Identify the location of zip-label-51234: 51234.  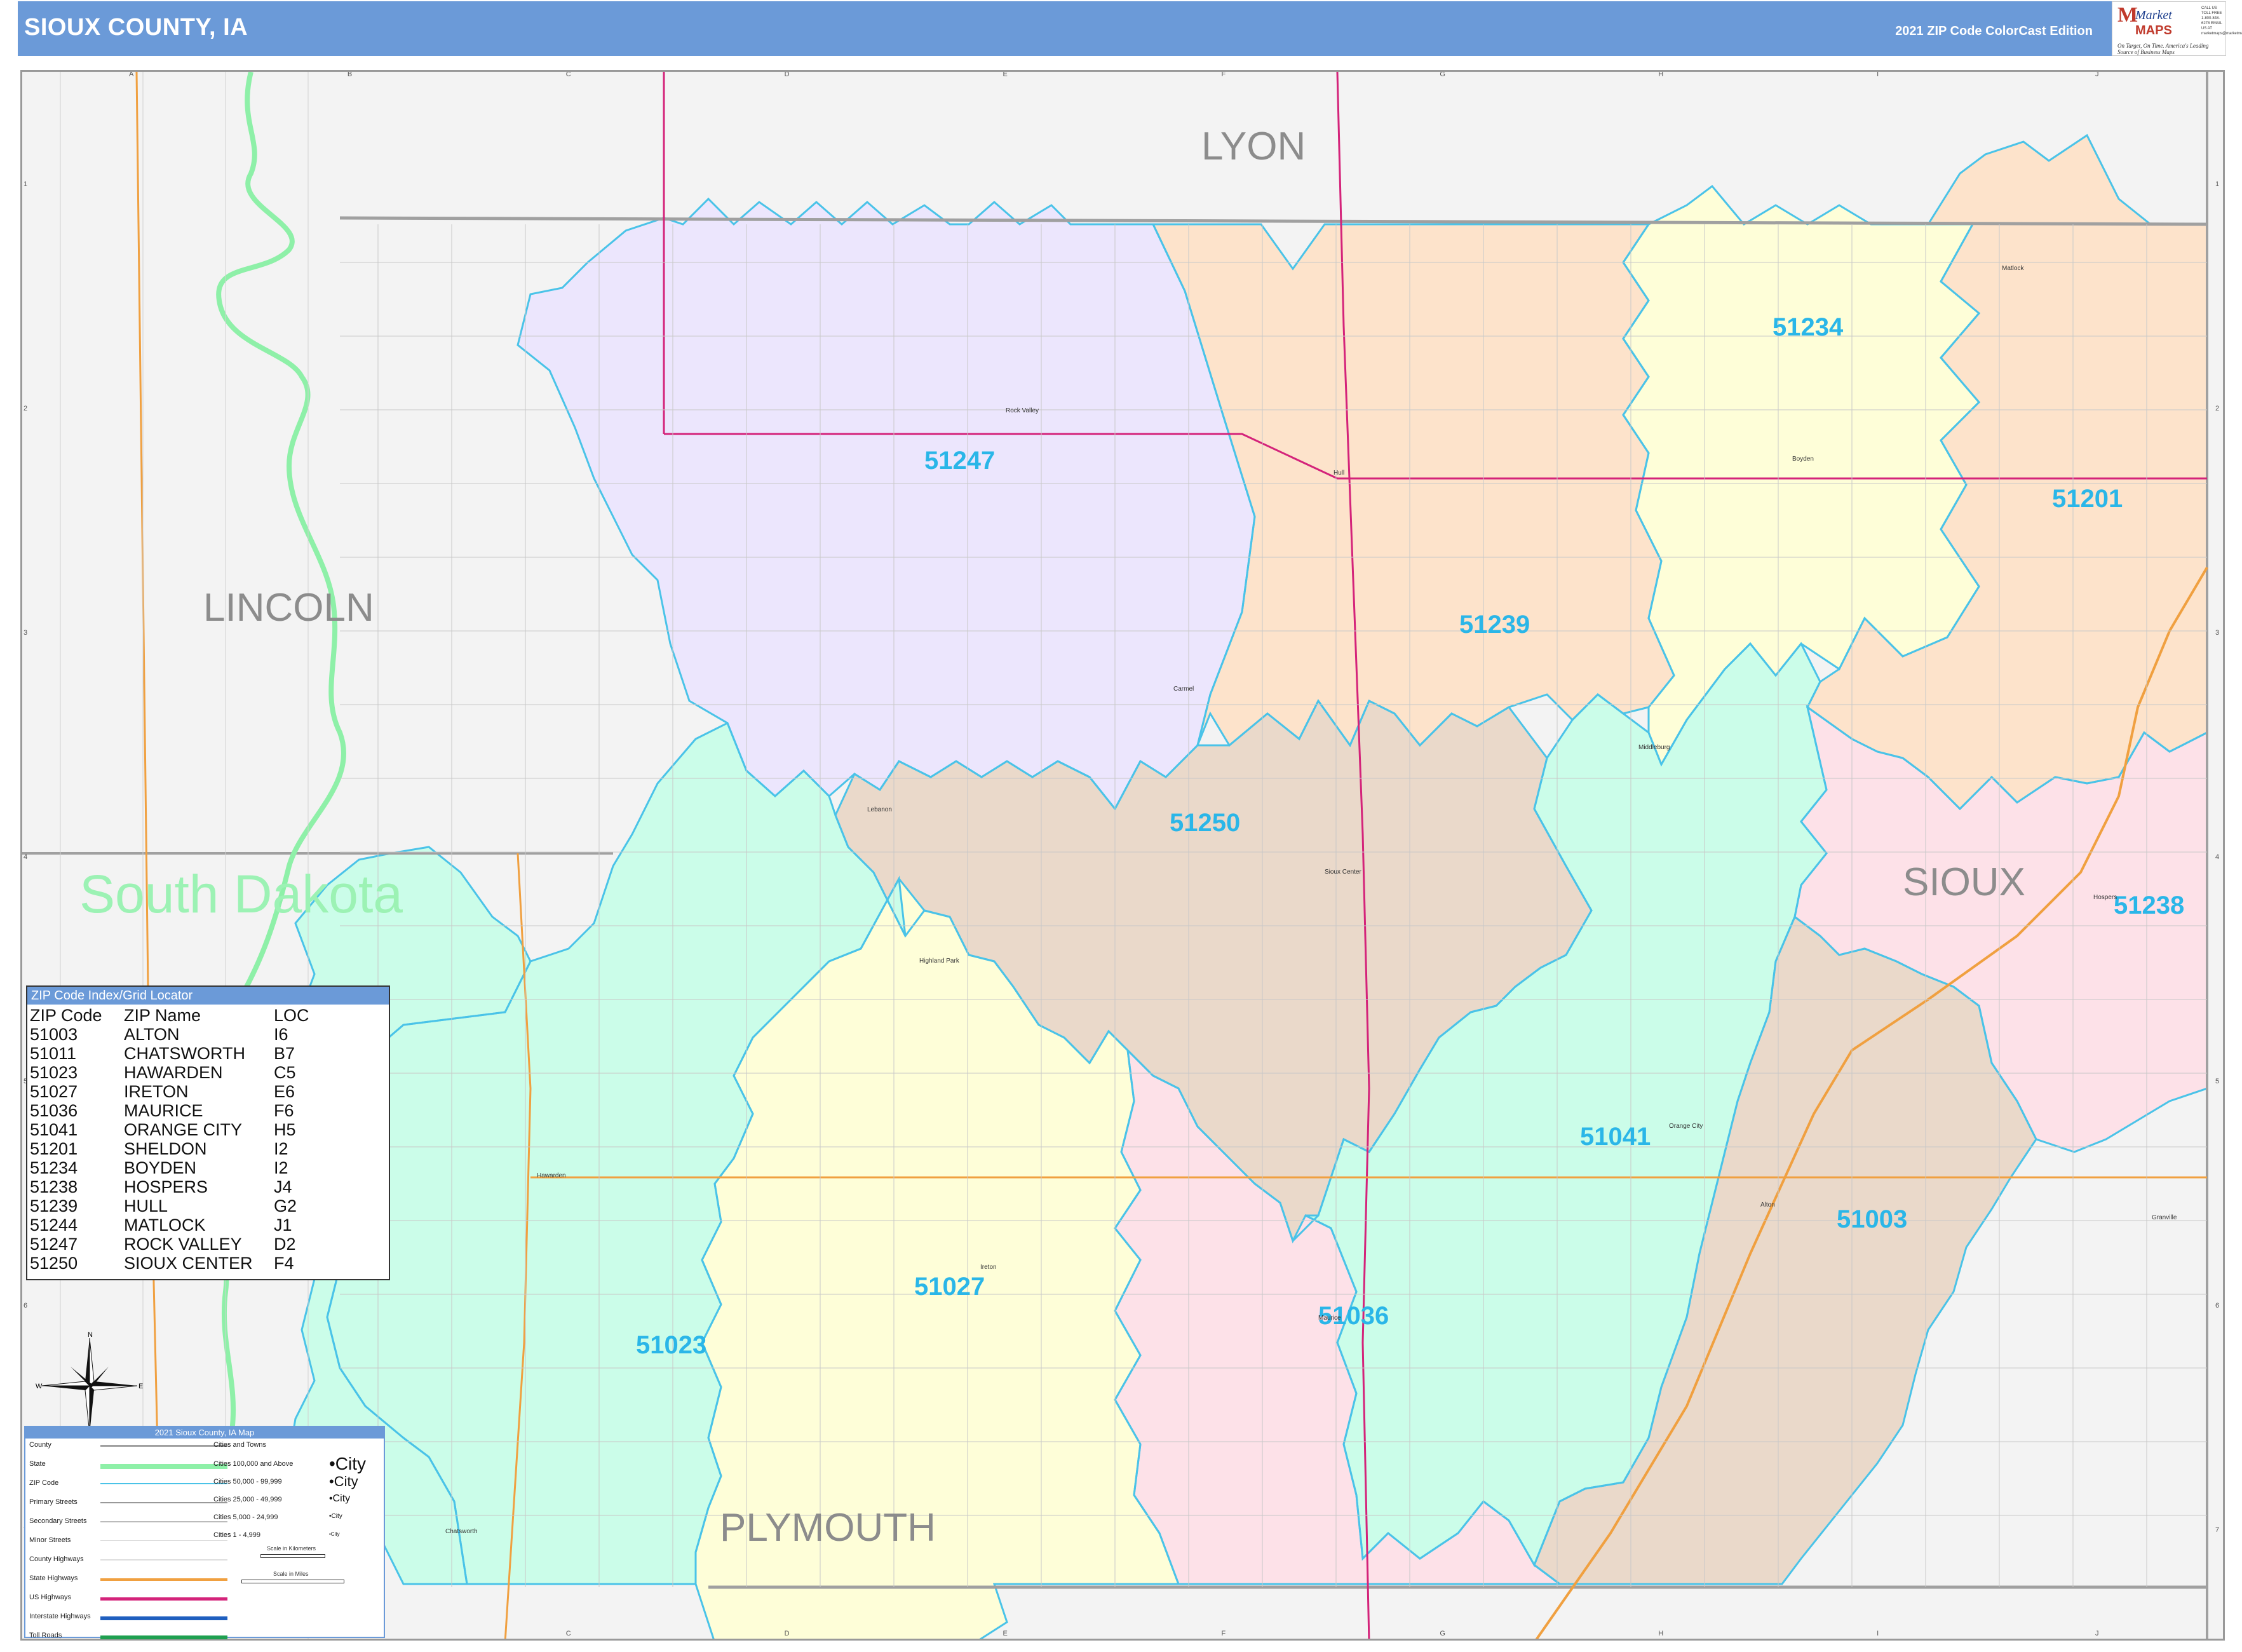
(1808, 328).